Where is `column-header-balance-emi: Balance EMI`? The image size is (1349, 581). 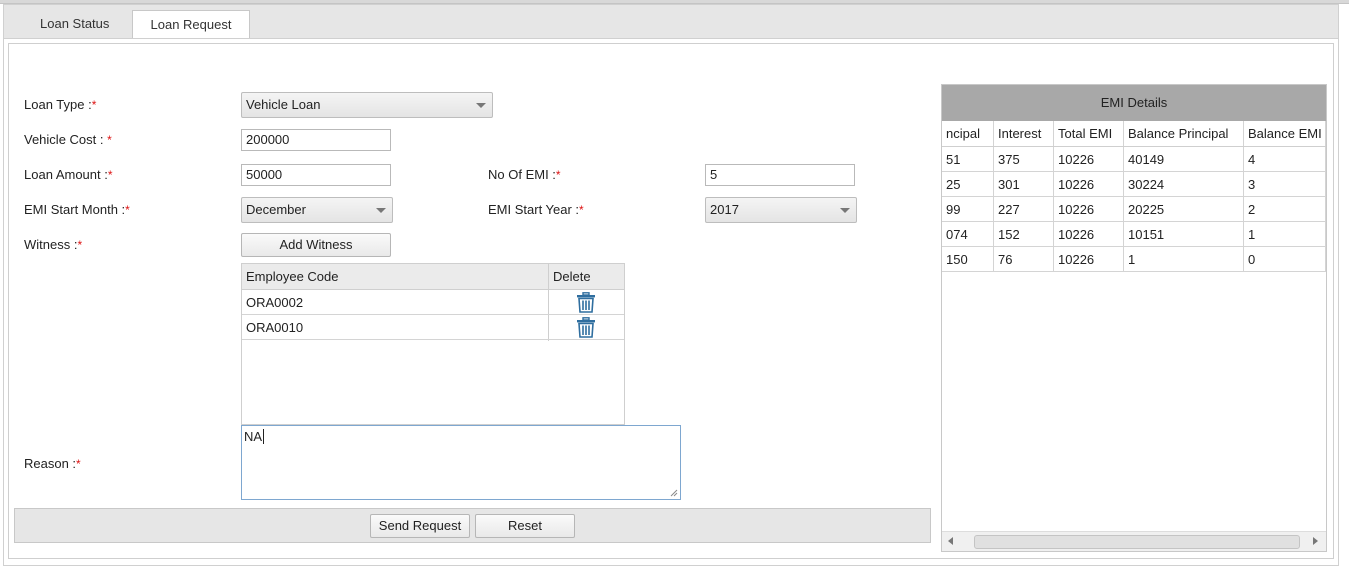 column-header-balance-emi: Balance EMI is located at coordinates (1285, 133).